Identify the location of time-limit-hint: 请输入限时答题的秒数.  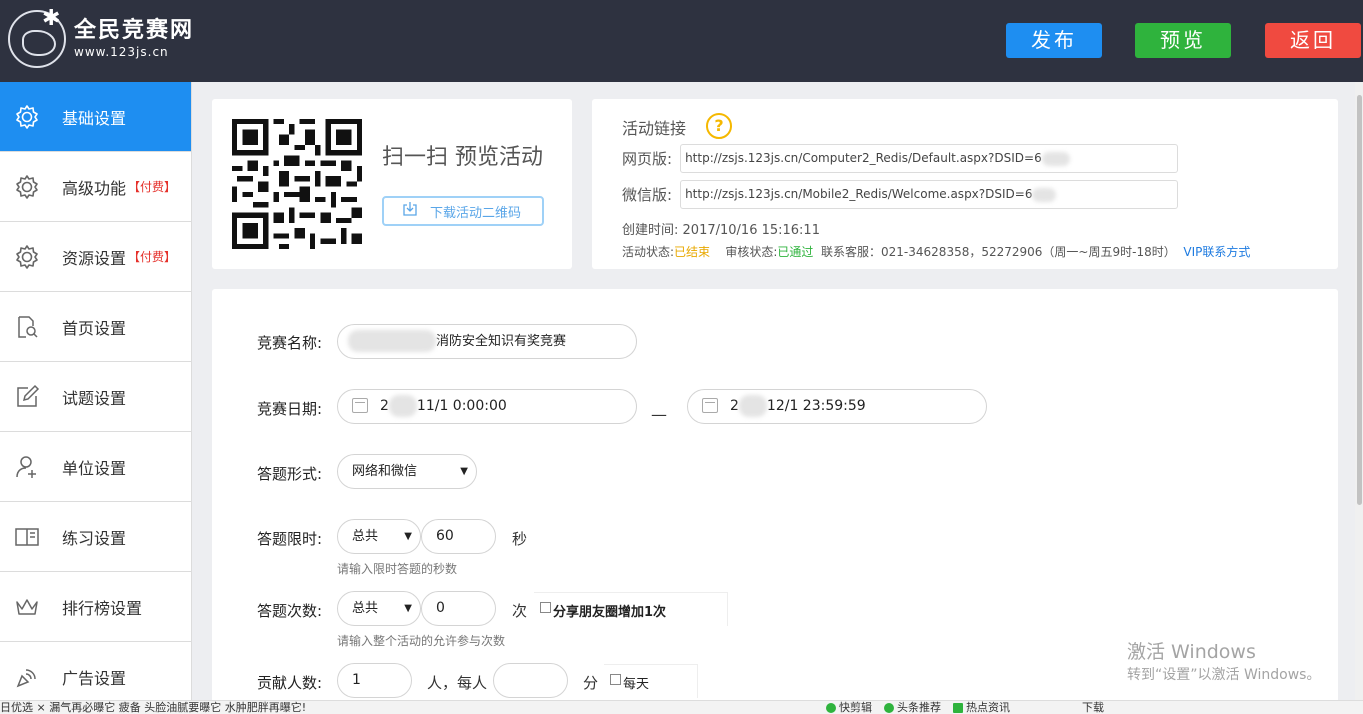
(397, 569).